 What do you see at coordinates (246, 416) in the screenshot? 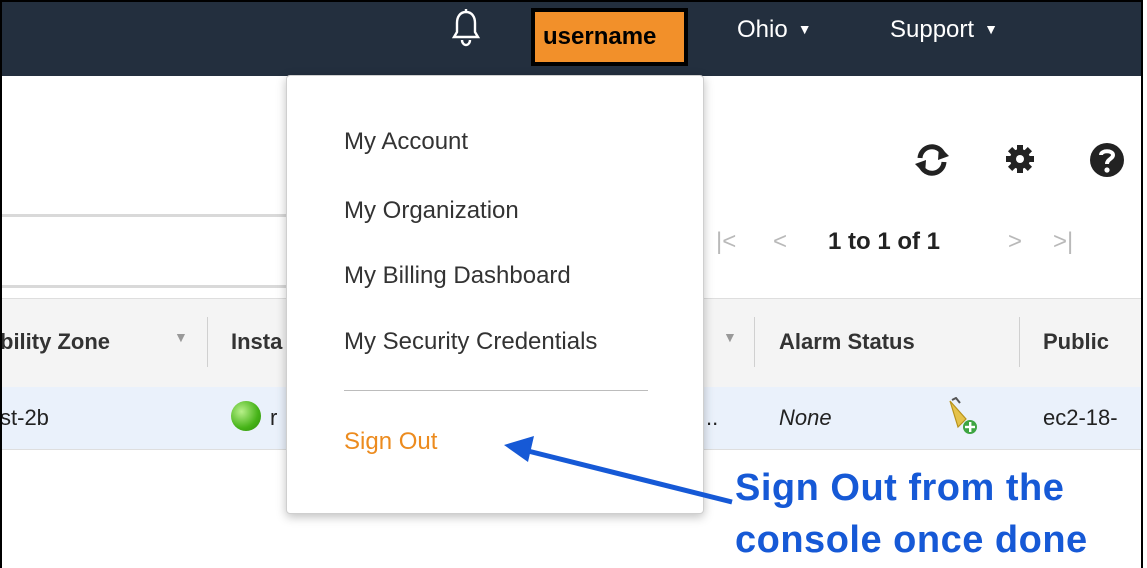
I see `running-status-icon` at bounding box center [246, 416].